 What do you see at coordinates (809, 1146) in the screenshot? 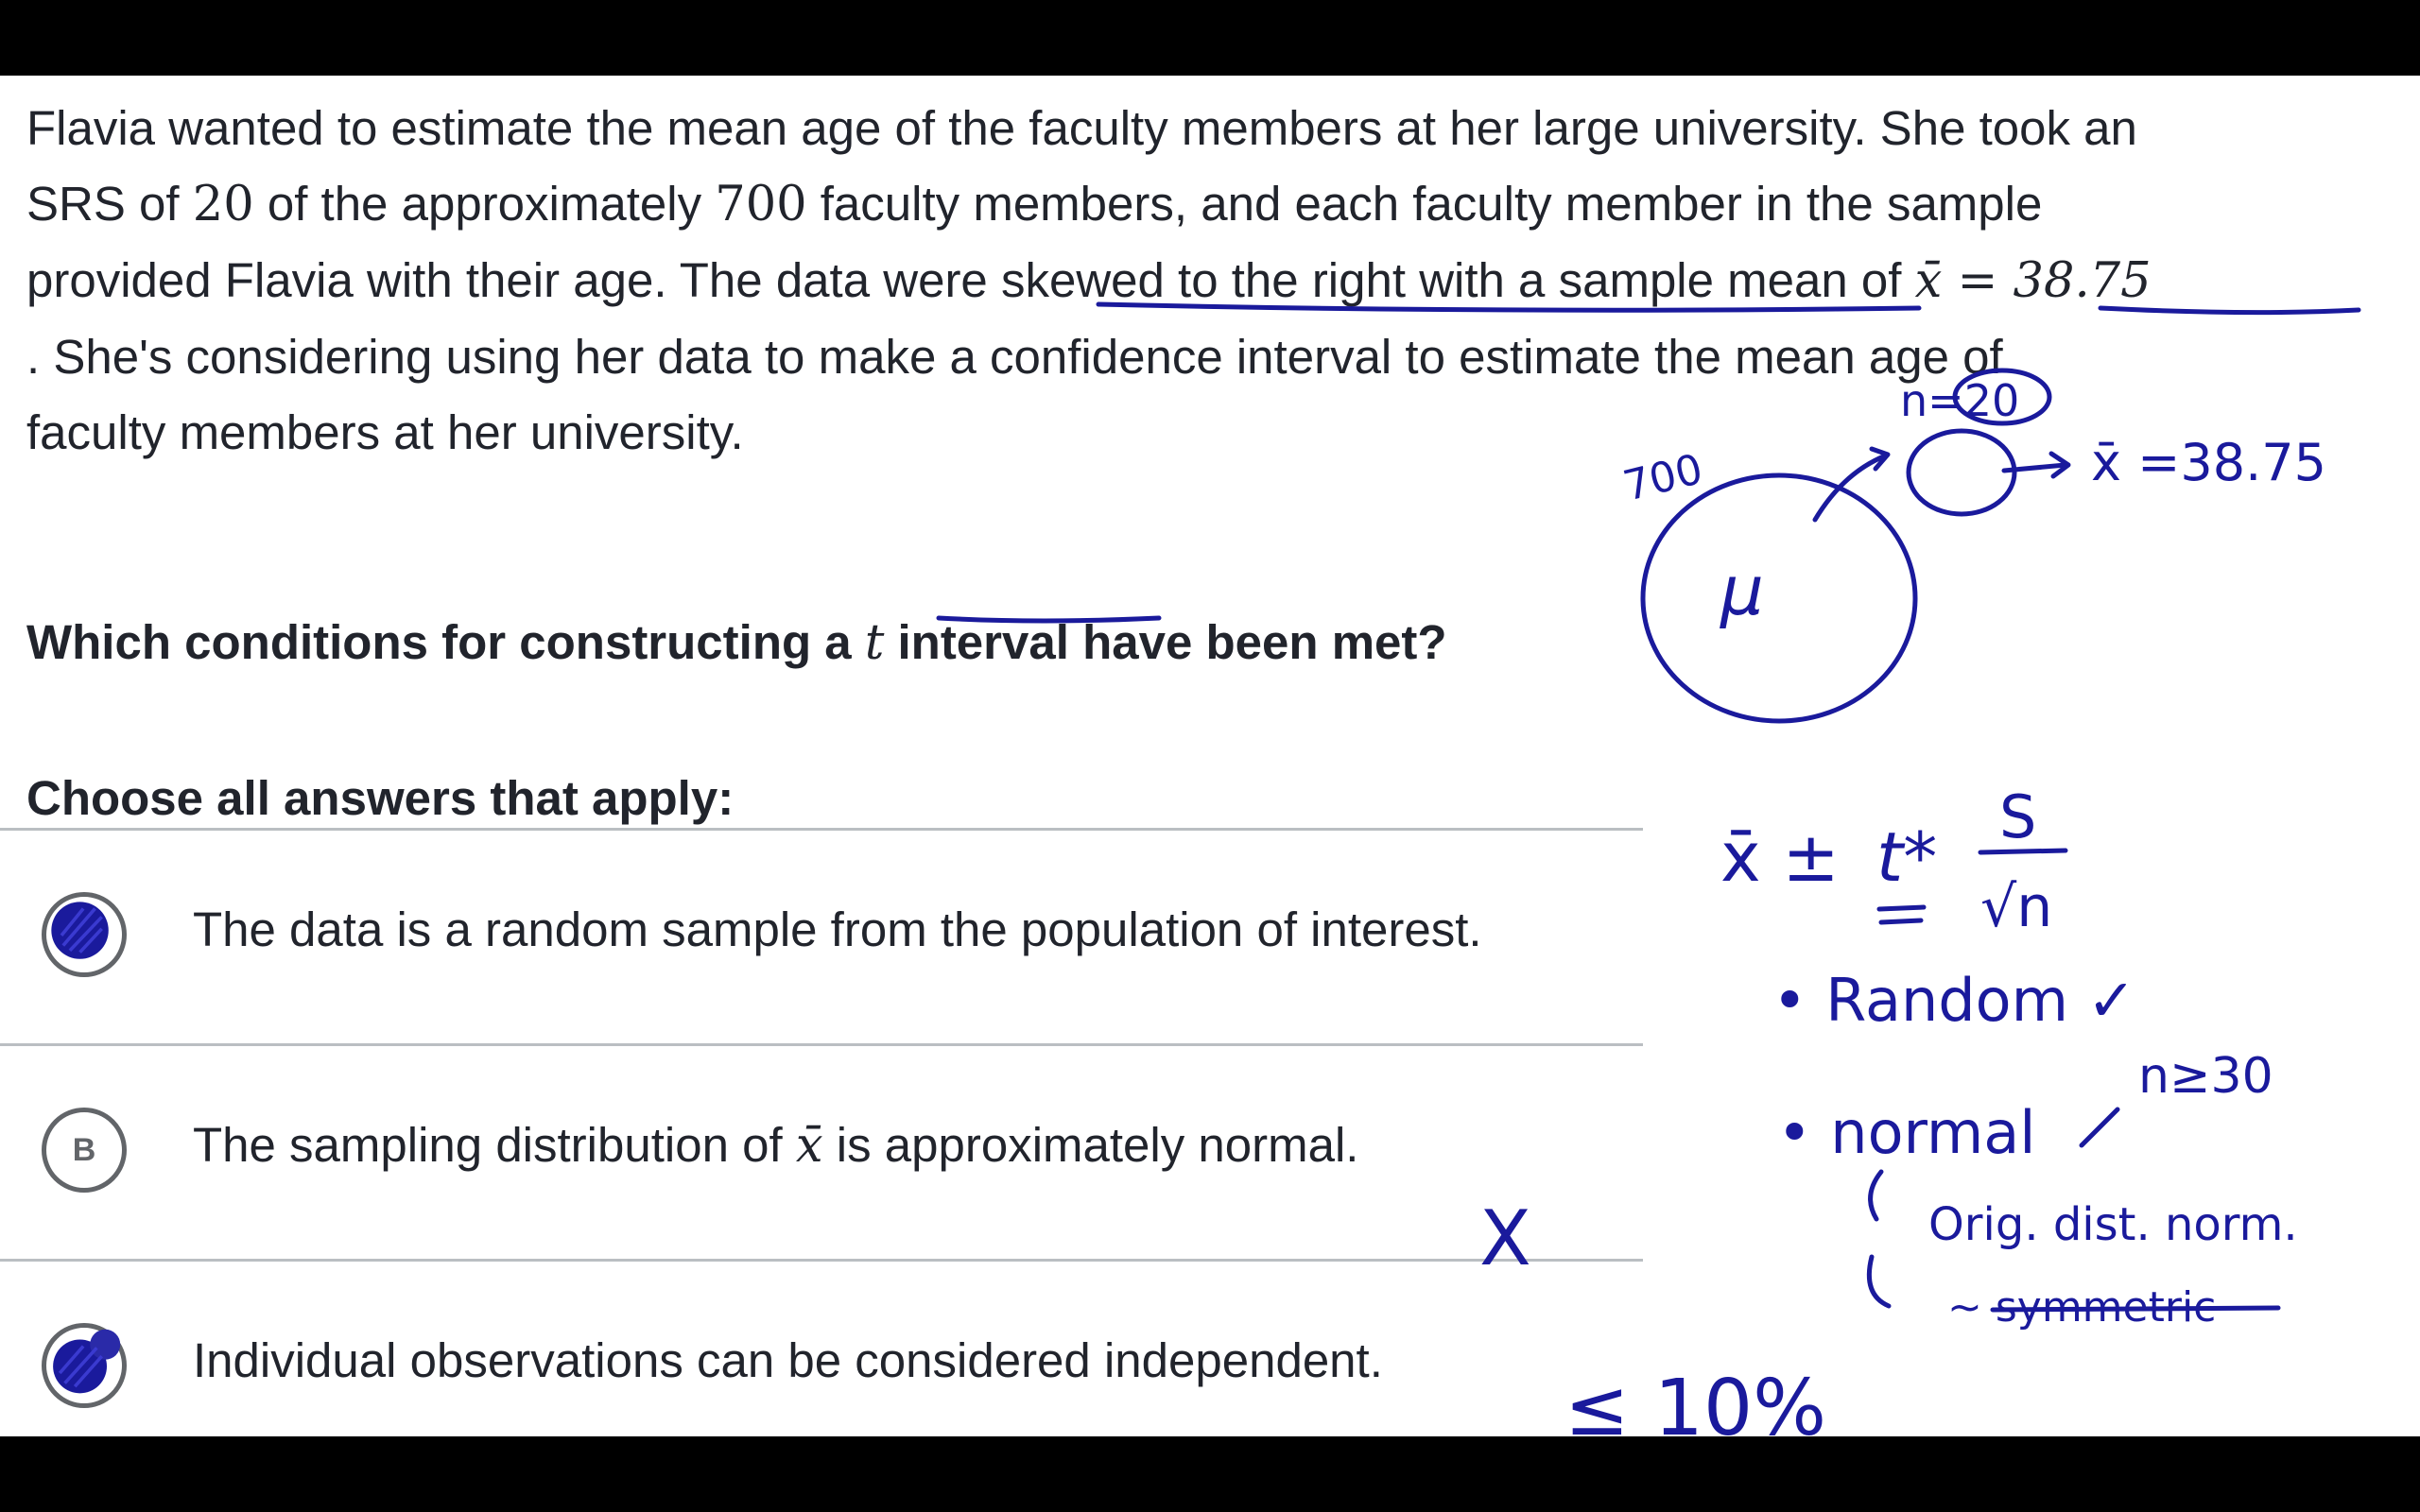
I see `x-bar-symbol: x̄` at bounding box center [809, 1146].